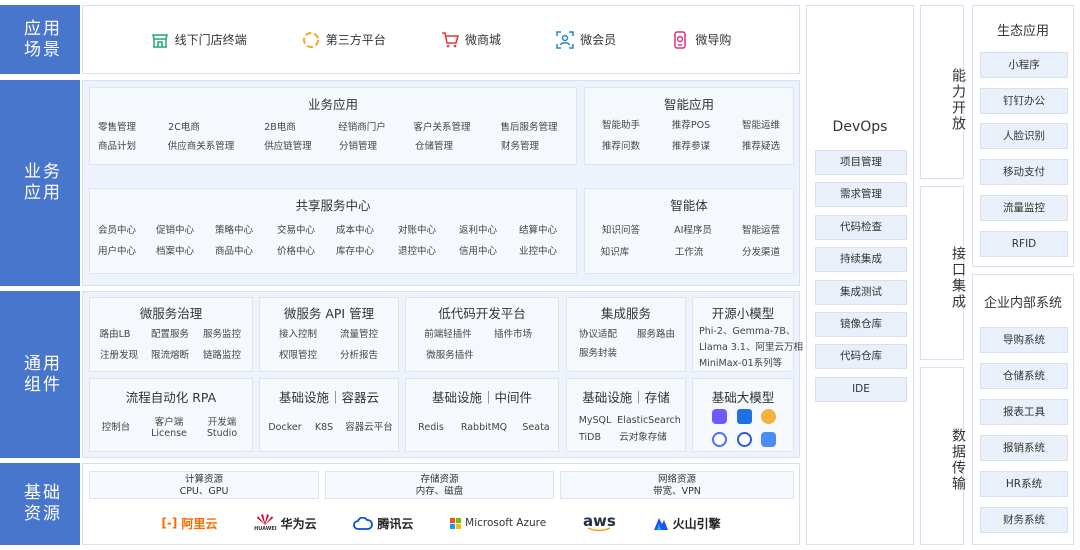 This screenshot has height=550, width=1080. Describe the element at coordinates (358, 146) in the screenshot. I see `biz-app-item: 分销管理` at that location.